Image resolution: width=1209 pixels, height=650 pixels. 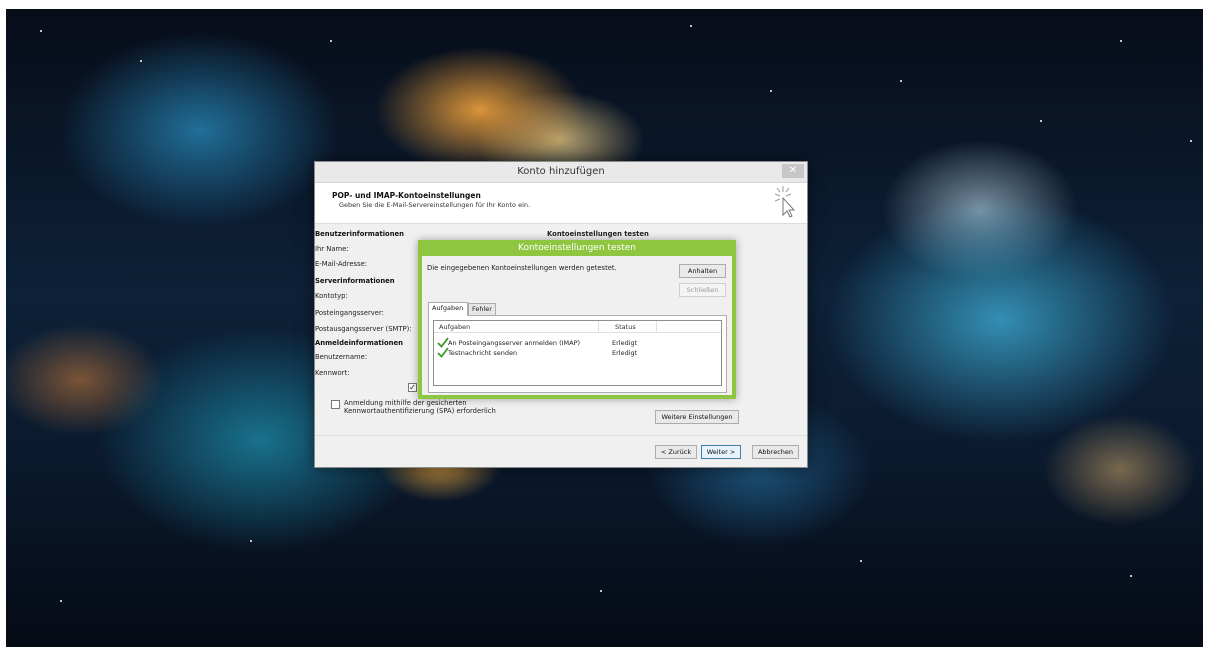 I want to click on task-name: An Posteingangsserver anmelden (IMAP), so click(x=514, y=343).